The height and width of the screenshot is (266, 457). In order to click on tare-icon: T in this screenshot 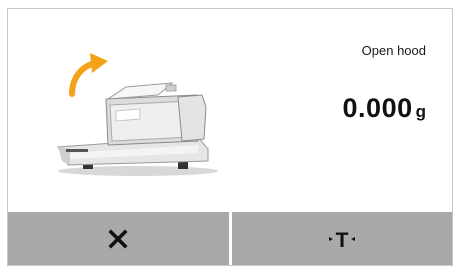, I will do `click(341, 239)`.